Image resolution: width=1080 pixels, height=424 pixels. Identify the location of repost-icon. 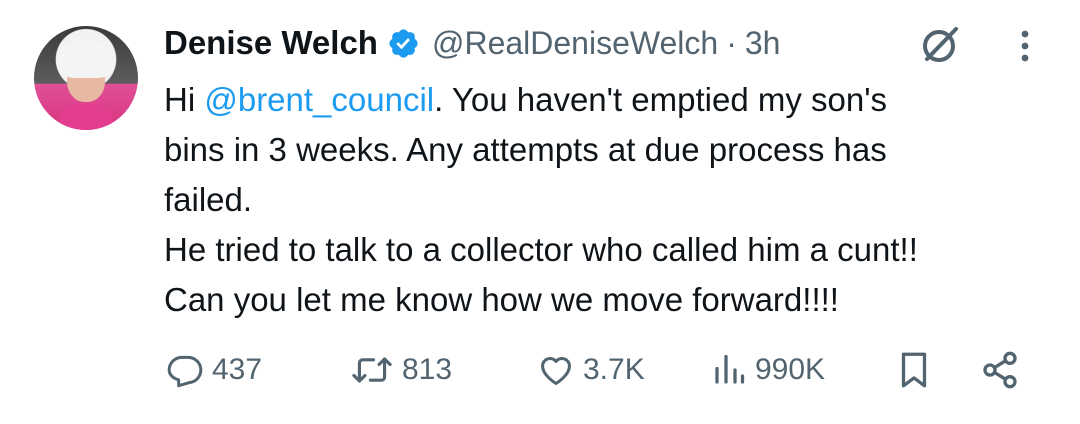
(372, 370).